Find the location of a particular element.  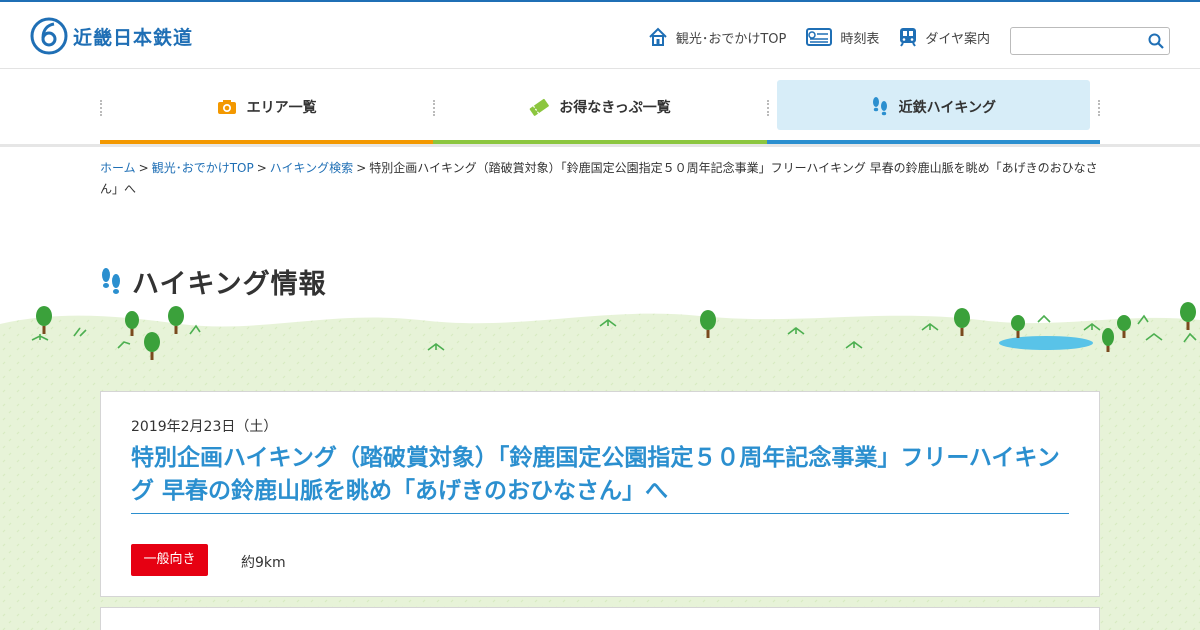

breadcrumb-hiking-search: ハイキング検索 is located at coordinates (311, 168).